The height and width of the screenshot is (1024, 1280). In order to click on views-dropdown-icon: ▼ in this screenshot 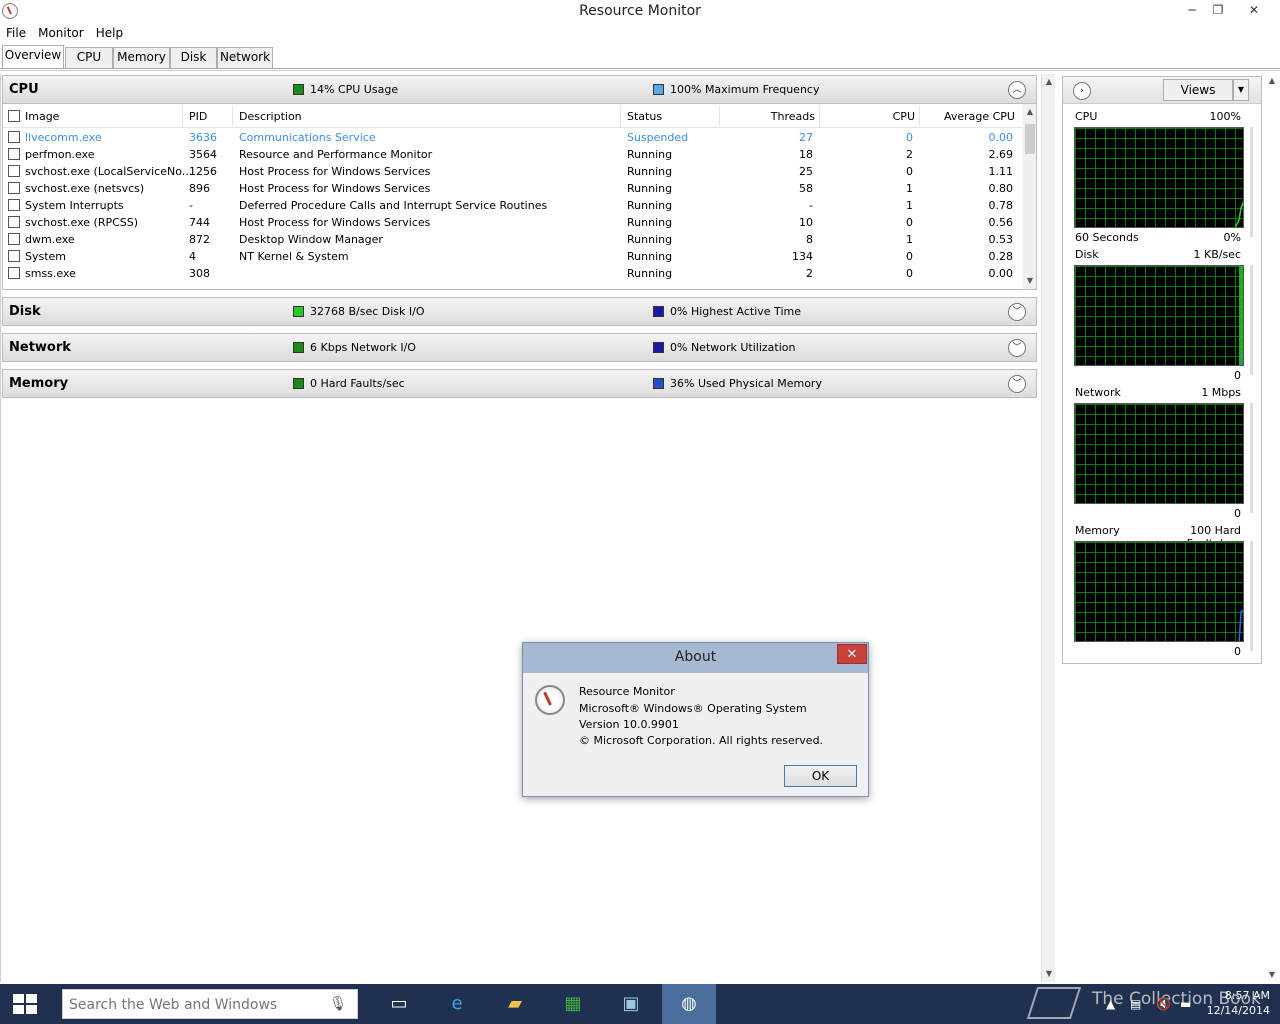, I will do `click(1241, 90)`.